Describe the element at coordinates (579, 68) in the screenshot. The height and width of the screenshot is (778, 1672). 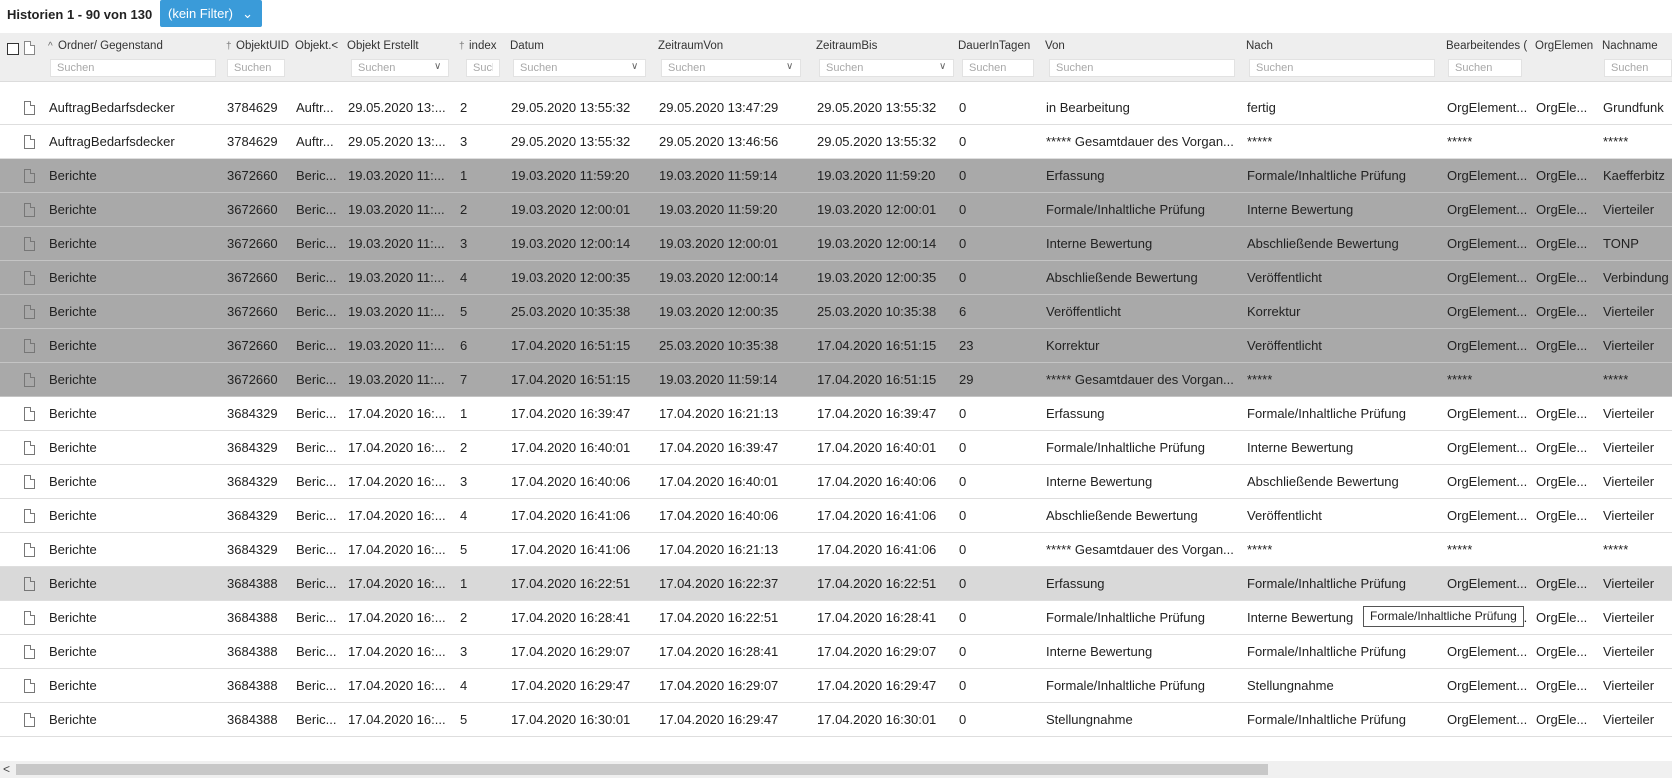
I see `filter-input-datum` at that location.